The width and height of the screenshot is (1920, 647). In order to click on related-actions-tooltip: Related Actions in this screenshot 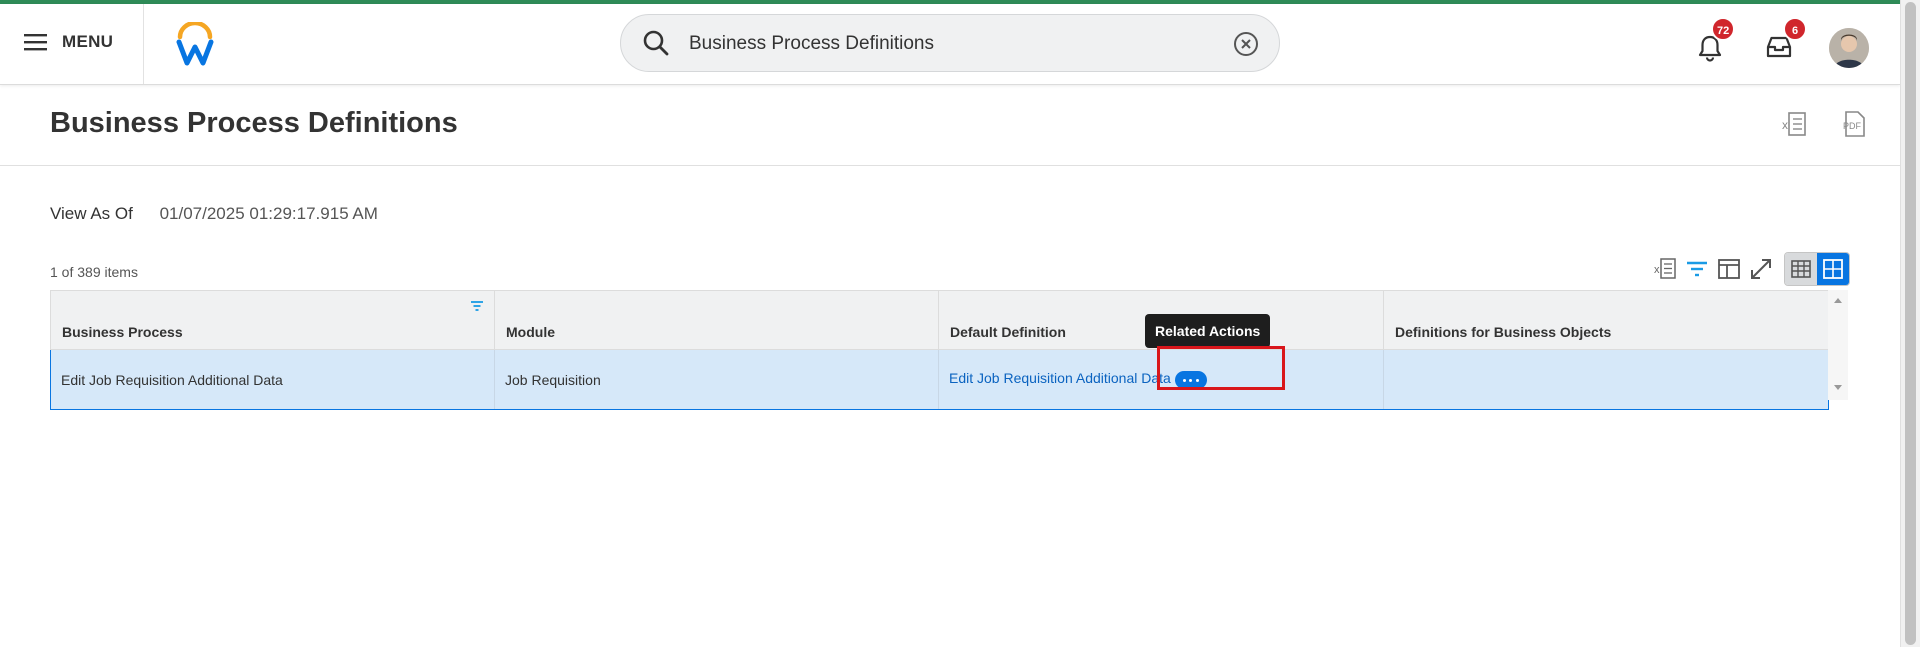, I will do `click(1208, 331)`.